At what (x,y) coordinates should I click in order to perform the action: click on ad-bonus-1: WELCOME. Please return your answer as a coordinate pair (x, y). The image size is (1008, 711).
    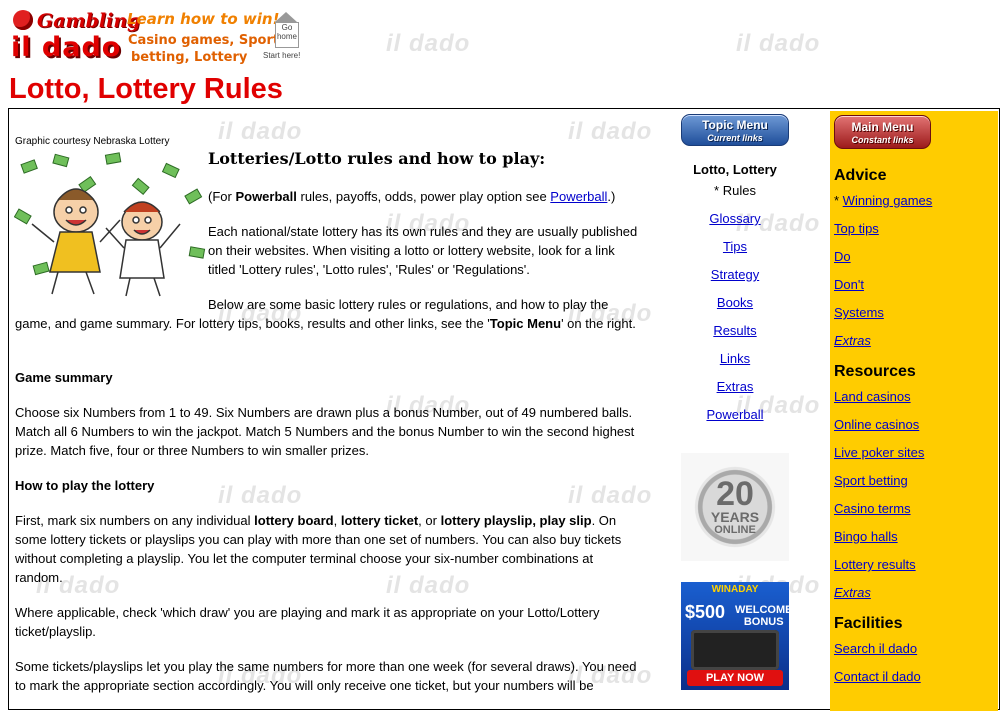
    Looking at the image, I should click on (762, 610).